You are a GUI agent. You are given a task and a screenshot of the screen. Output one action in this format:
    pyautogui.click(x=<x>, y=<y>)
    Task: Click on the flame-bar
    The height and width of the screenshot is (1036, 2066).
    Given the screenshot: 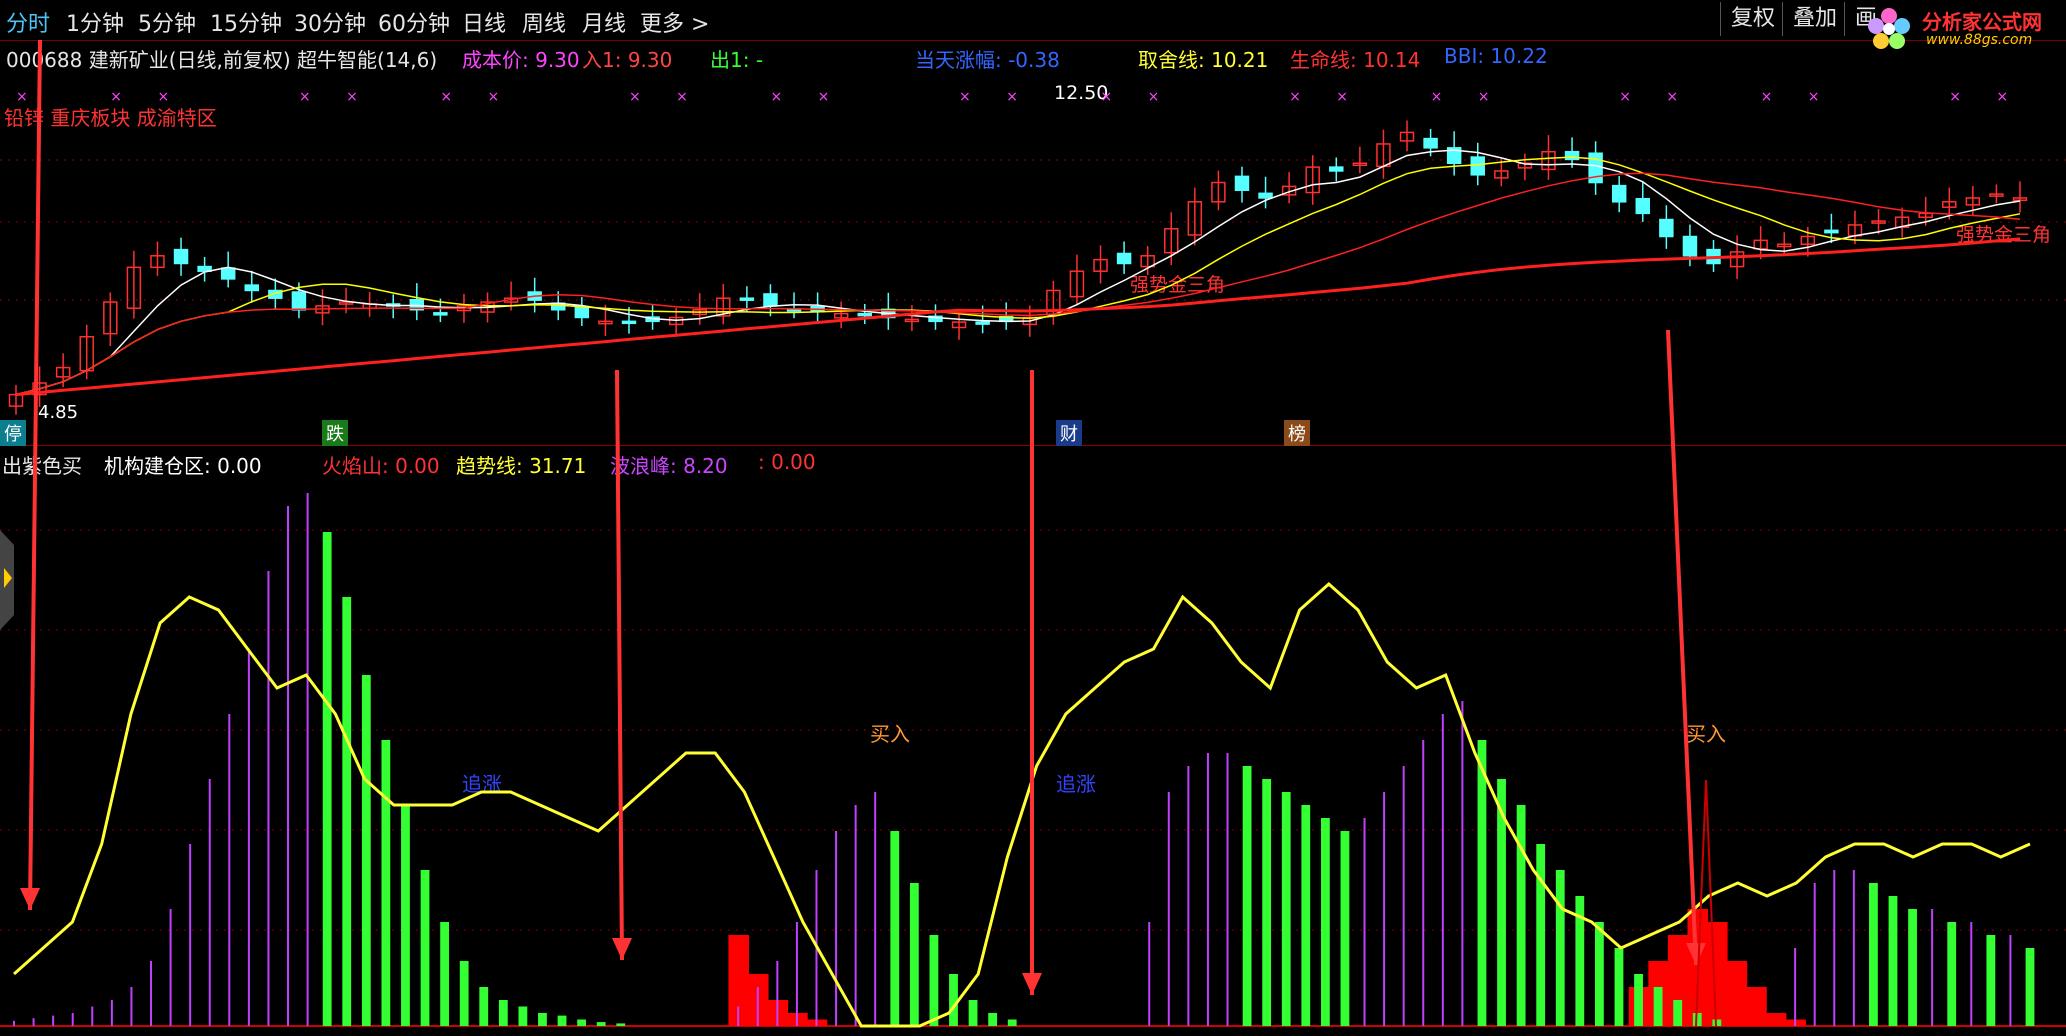 What is the action you would take?
    pyautogui.click(x=1737, y=993)
    